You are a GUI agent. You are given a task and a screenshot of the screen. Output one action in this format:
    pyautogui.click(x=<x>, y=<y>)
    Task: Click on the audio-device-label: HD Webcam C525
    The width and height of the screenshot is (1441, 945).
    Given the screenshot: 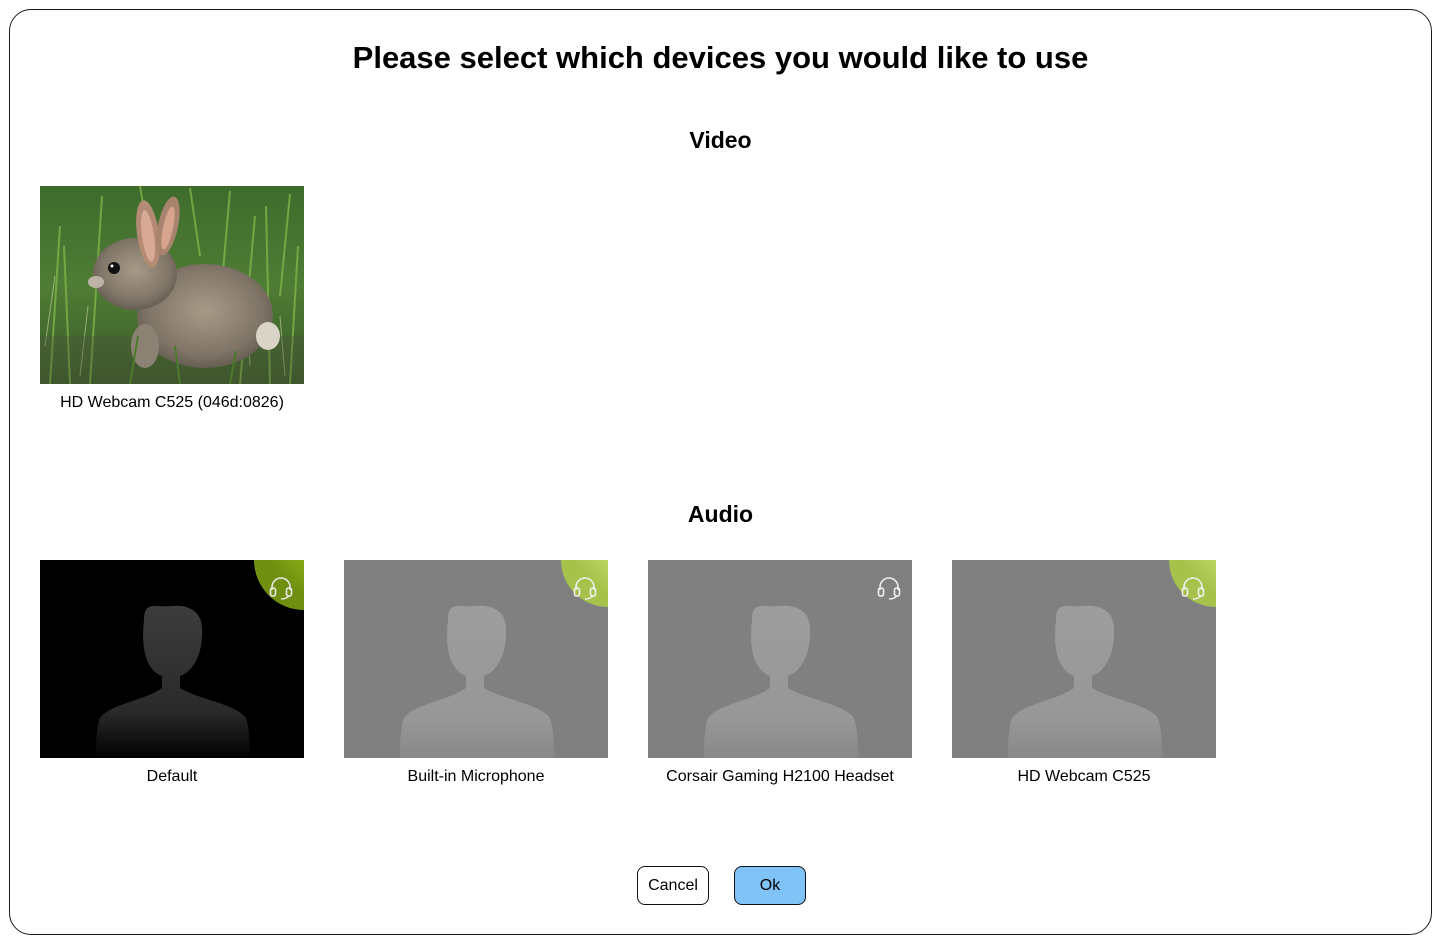 What is the action you would take?
    pyautogui.click(x=1084, y=776)
    